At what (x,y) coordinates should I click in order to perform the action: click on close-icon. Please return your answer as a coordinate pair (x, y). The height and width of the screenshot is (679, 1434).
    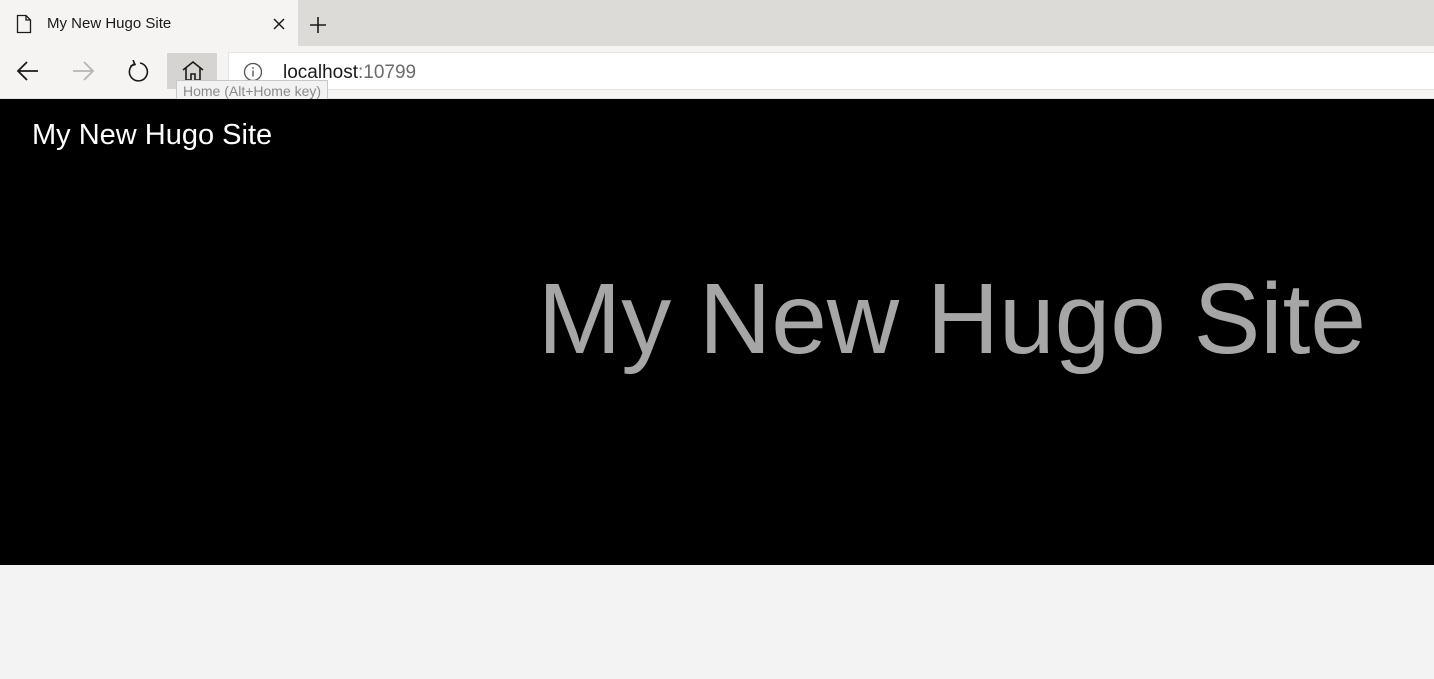
    Looking at the image, I should click on (279, 24).